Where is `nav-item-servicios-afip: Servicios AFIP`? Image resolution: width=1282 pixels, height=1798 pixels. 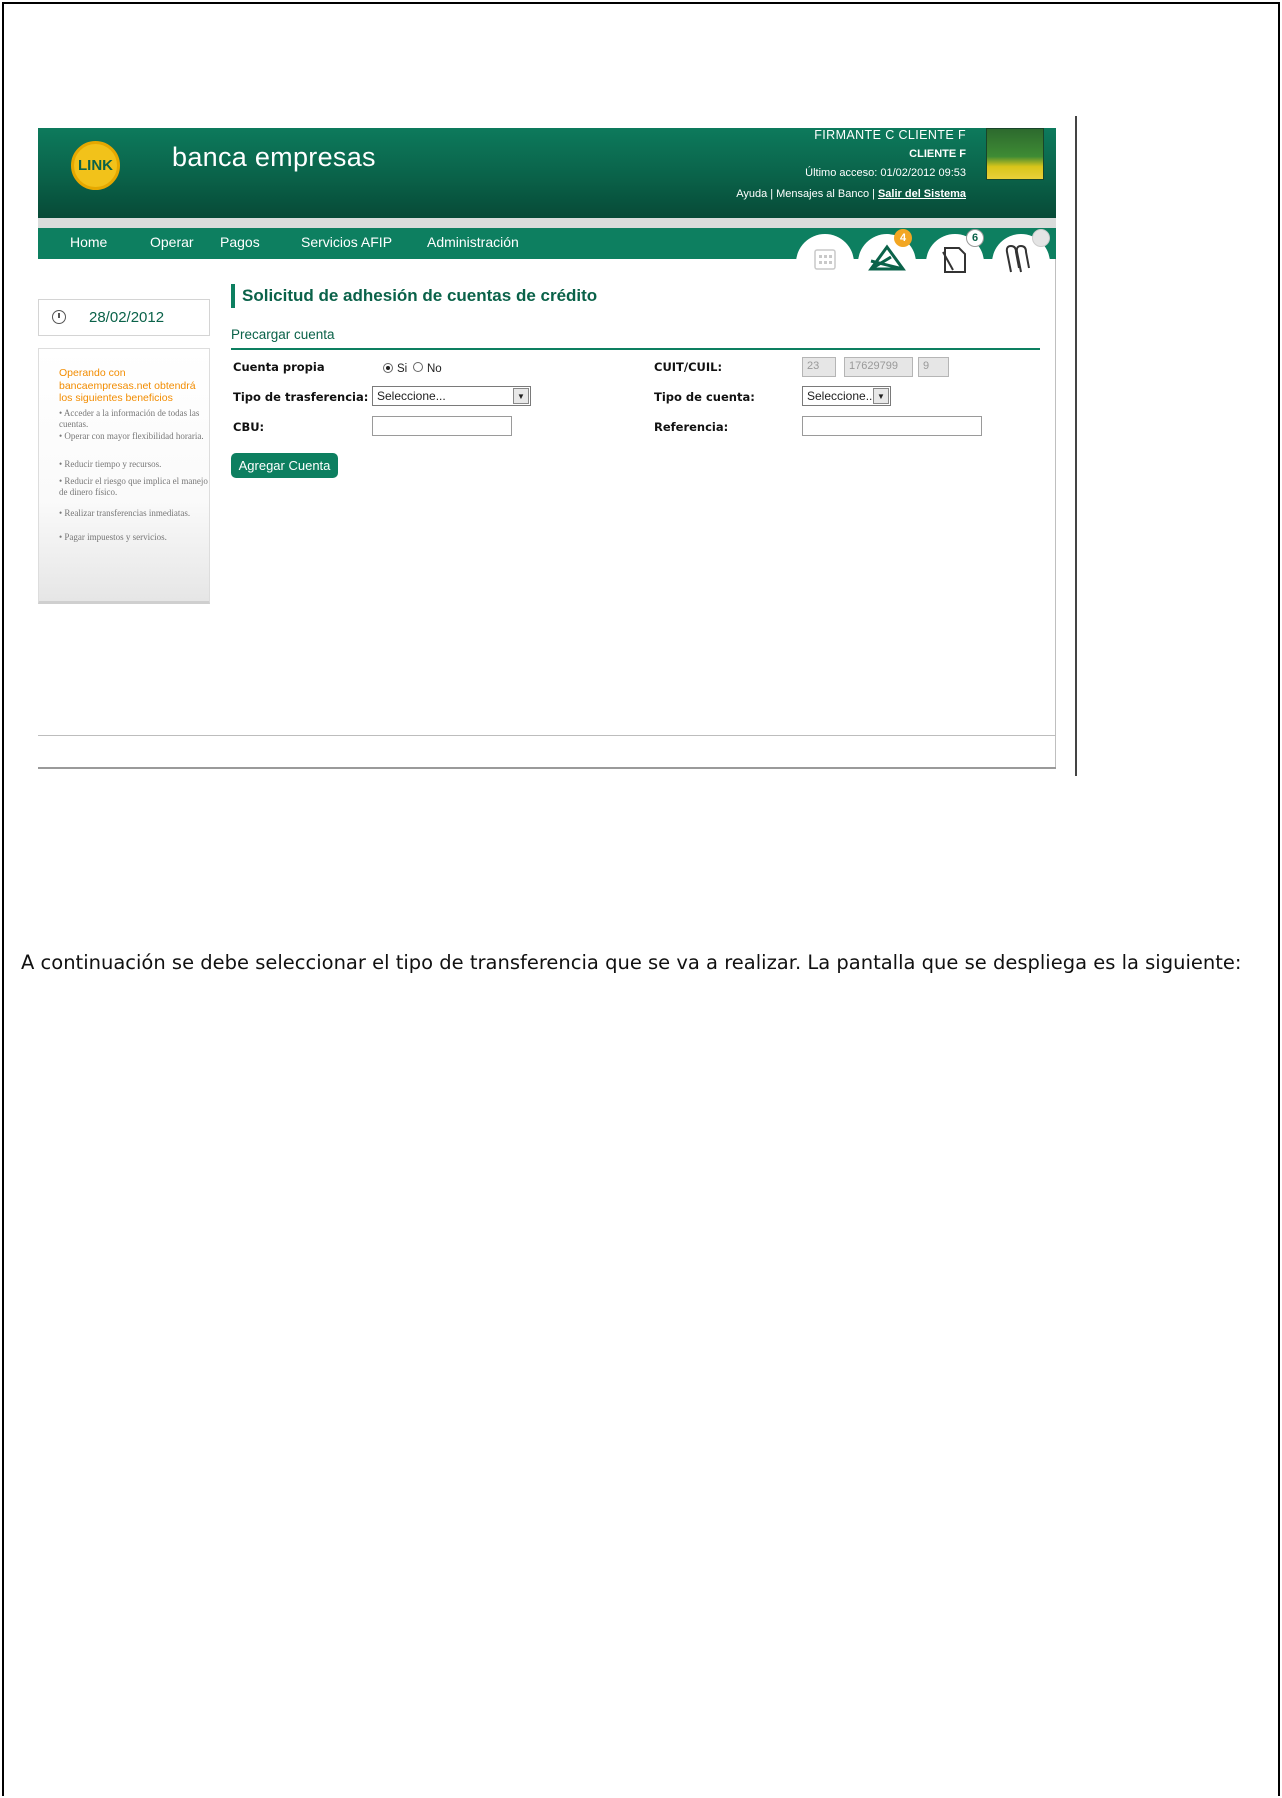
nav-item-servicios-afip: Servicios AFIP is located at coordinates (346, 242).